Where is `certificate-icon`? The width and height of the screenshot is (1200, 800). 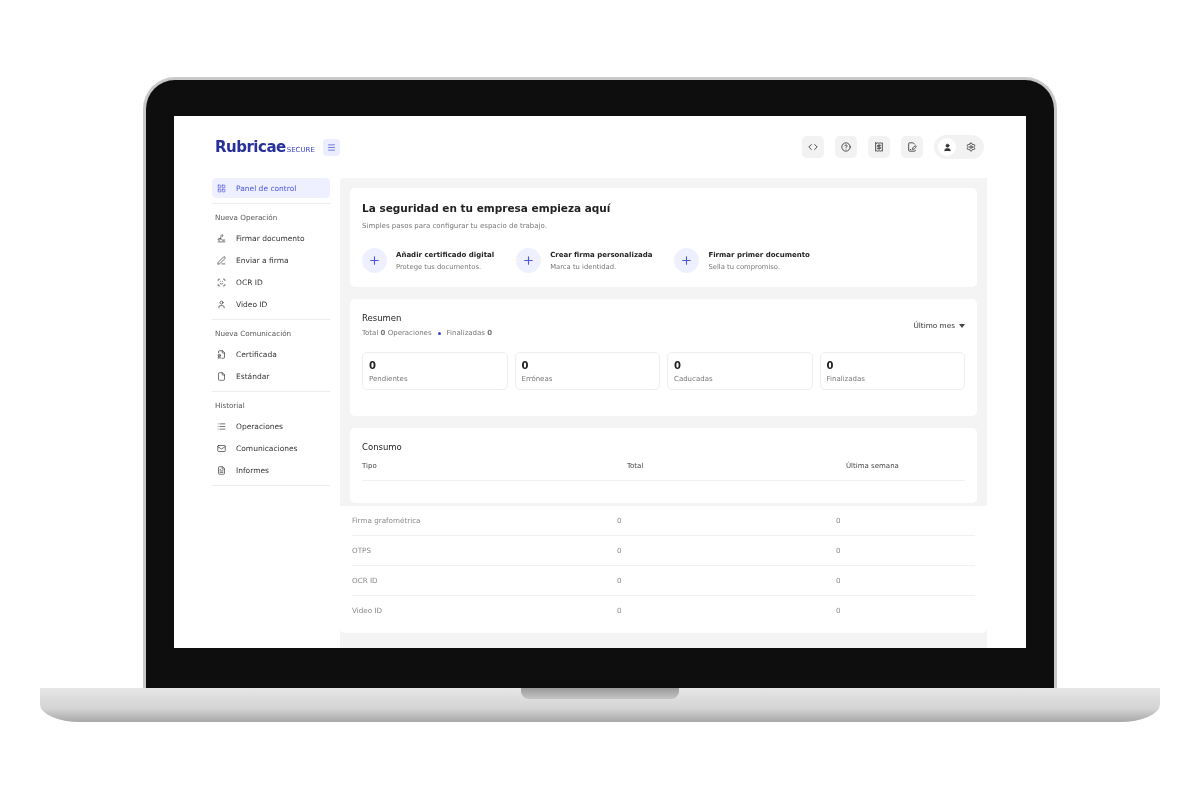
certificate-icon is located at coordinates (221, 354).